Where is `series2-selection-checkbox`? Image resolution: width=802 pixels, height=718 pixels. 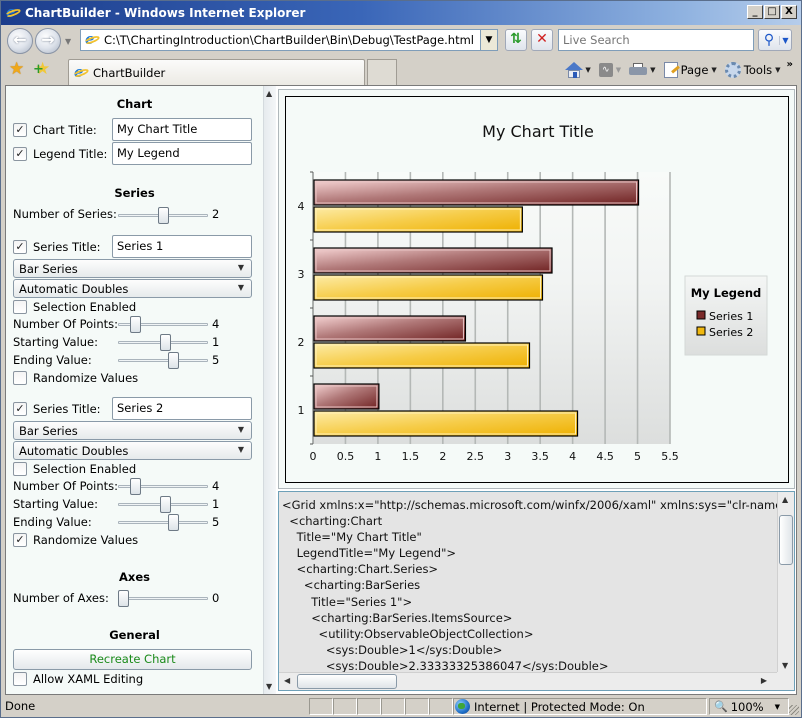 series2-selection-checkbox is located at coordinates (20, 469).